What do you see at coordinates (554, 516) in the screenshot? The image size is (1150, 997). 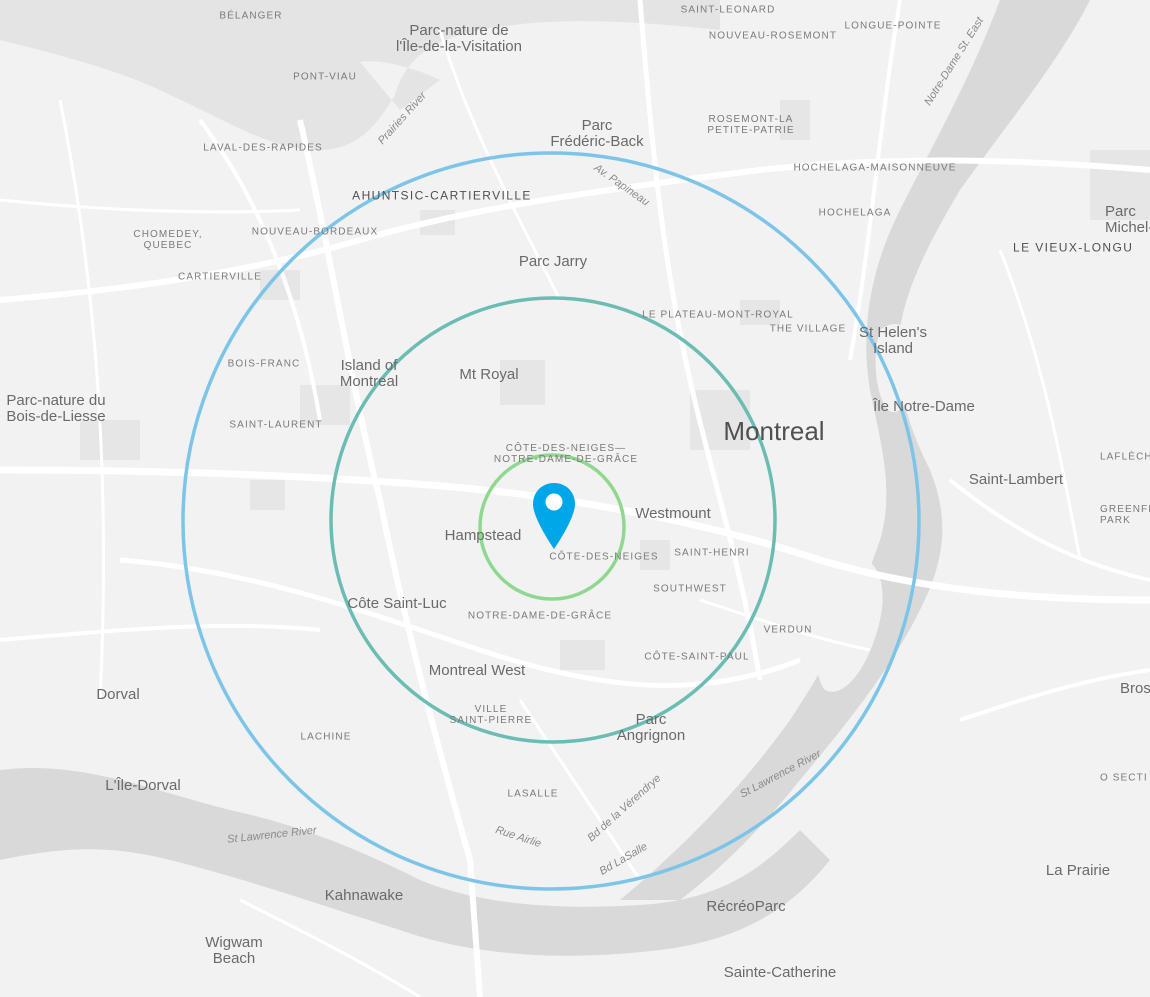 I see `location-pin-icon` at bounding box center [554, 516].